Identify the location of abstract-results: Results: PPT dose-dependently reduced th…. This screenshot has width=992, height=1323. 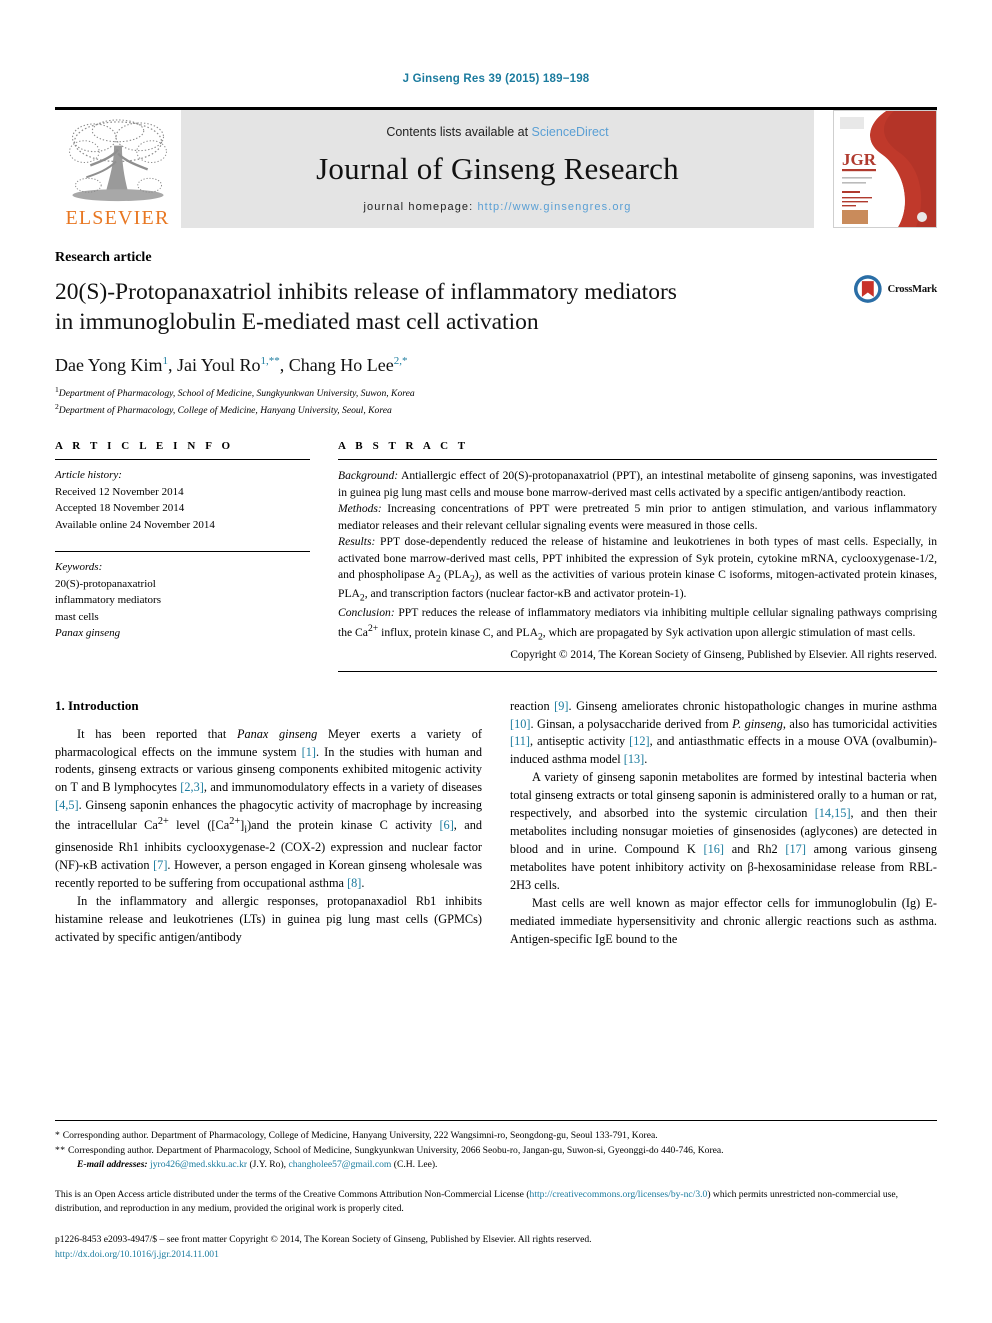
(637, 569).